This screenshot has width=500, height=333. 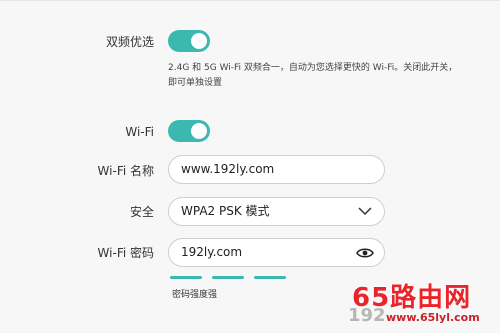 What do you see at coordinates (125, 253) in the screenshot?
I see `wifi-password-label: Wi-Fi 密码` at bounding box center [125, 253].